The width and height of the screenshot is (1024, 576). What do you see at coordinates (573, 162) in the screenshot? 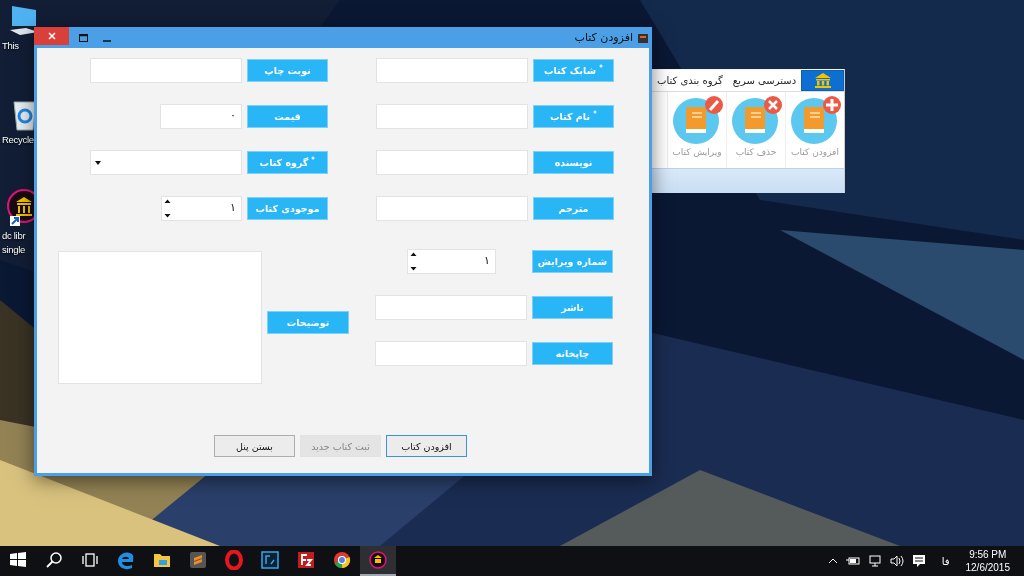
I see `field-label: نویسنده` at bounding box center [573, 162].